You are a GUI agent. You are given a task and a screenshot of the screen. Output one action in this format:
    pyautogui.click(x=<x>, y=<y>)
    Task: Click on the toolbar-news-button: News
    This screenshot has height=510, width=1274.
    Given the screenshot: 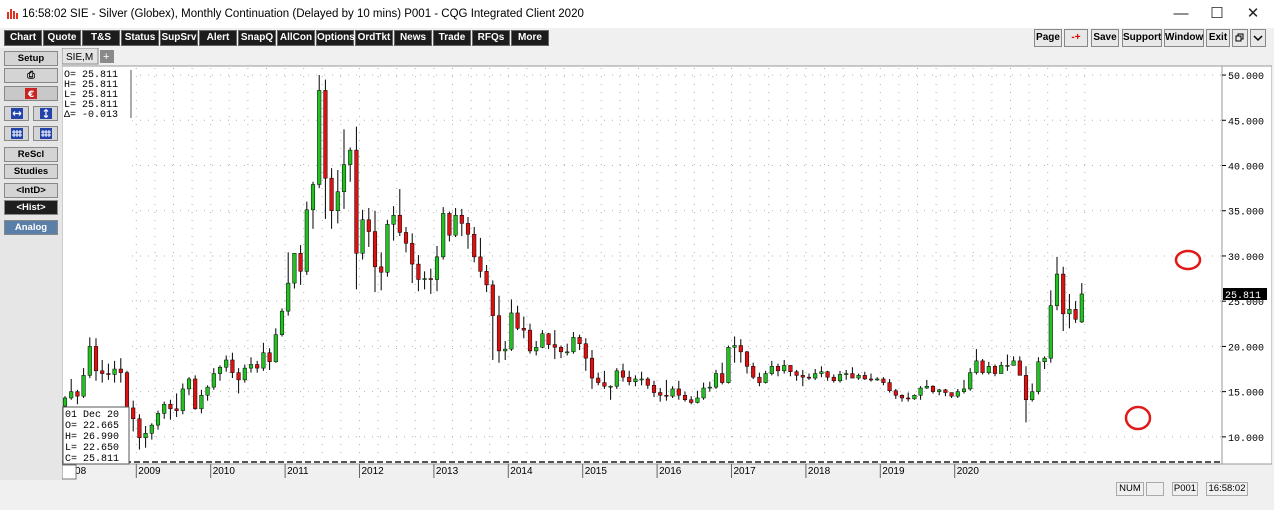 What is the action you would take?
    pyautogui.click(x=413, y=38)
    